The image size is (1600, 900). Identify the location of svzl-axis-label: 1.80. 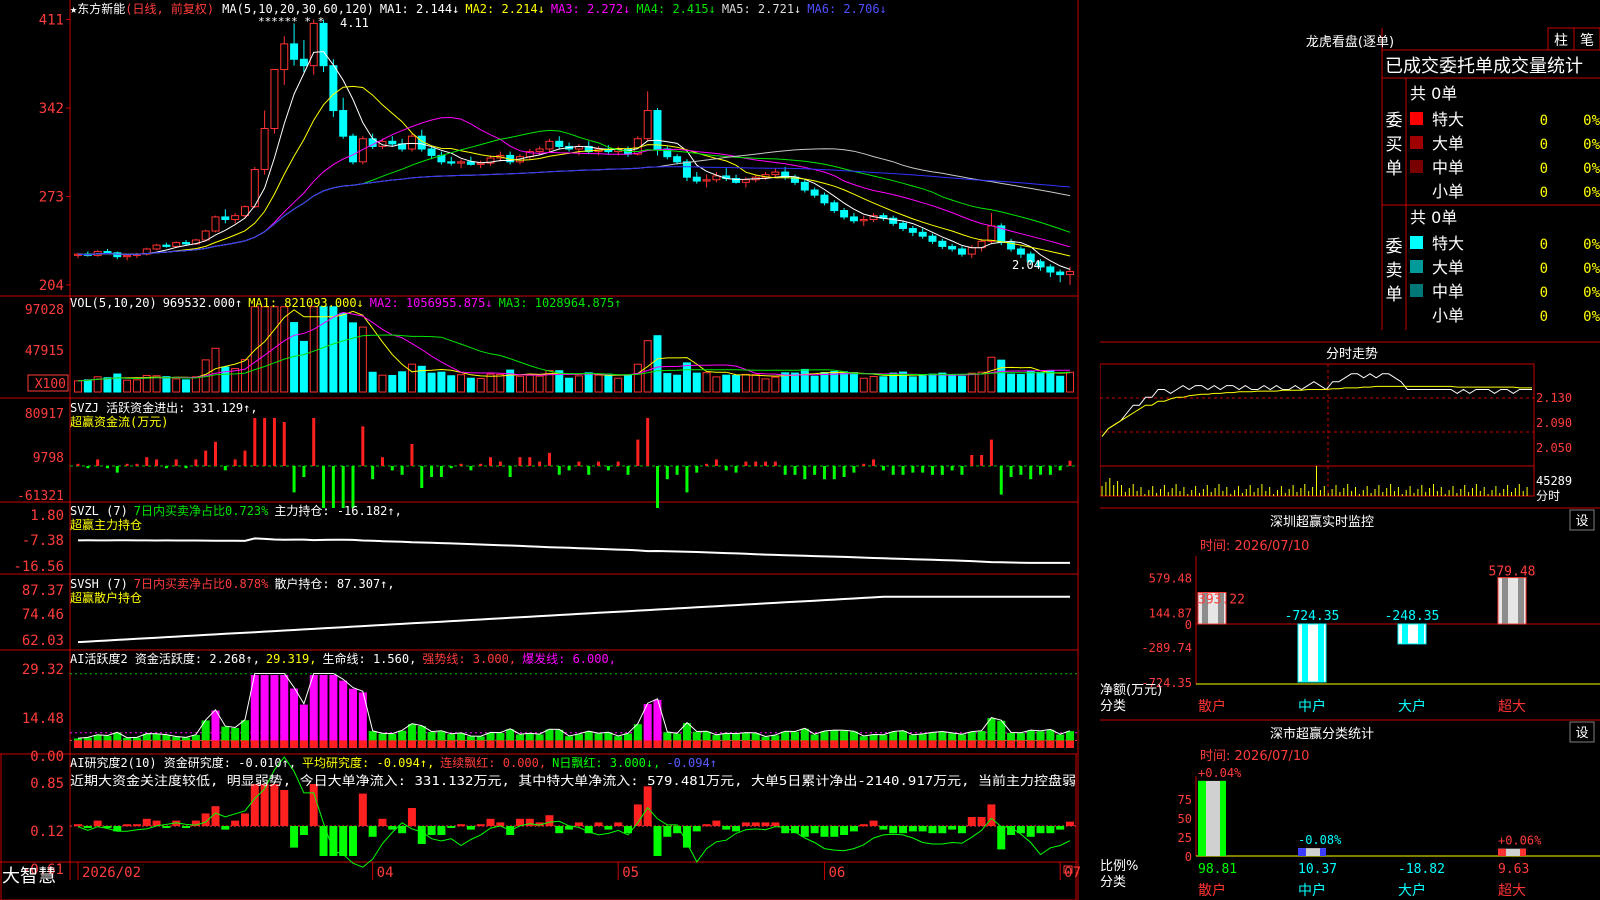
(47, 516).